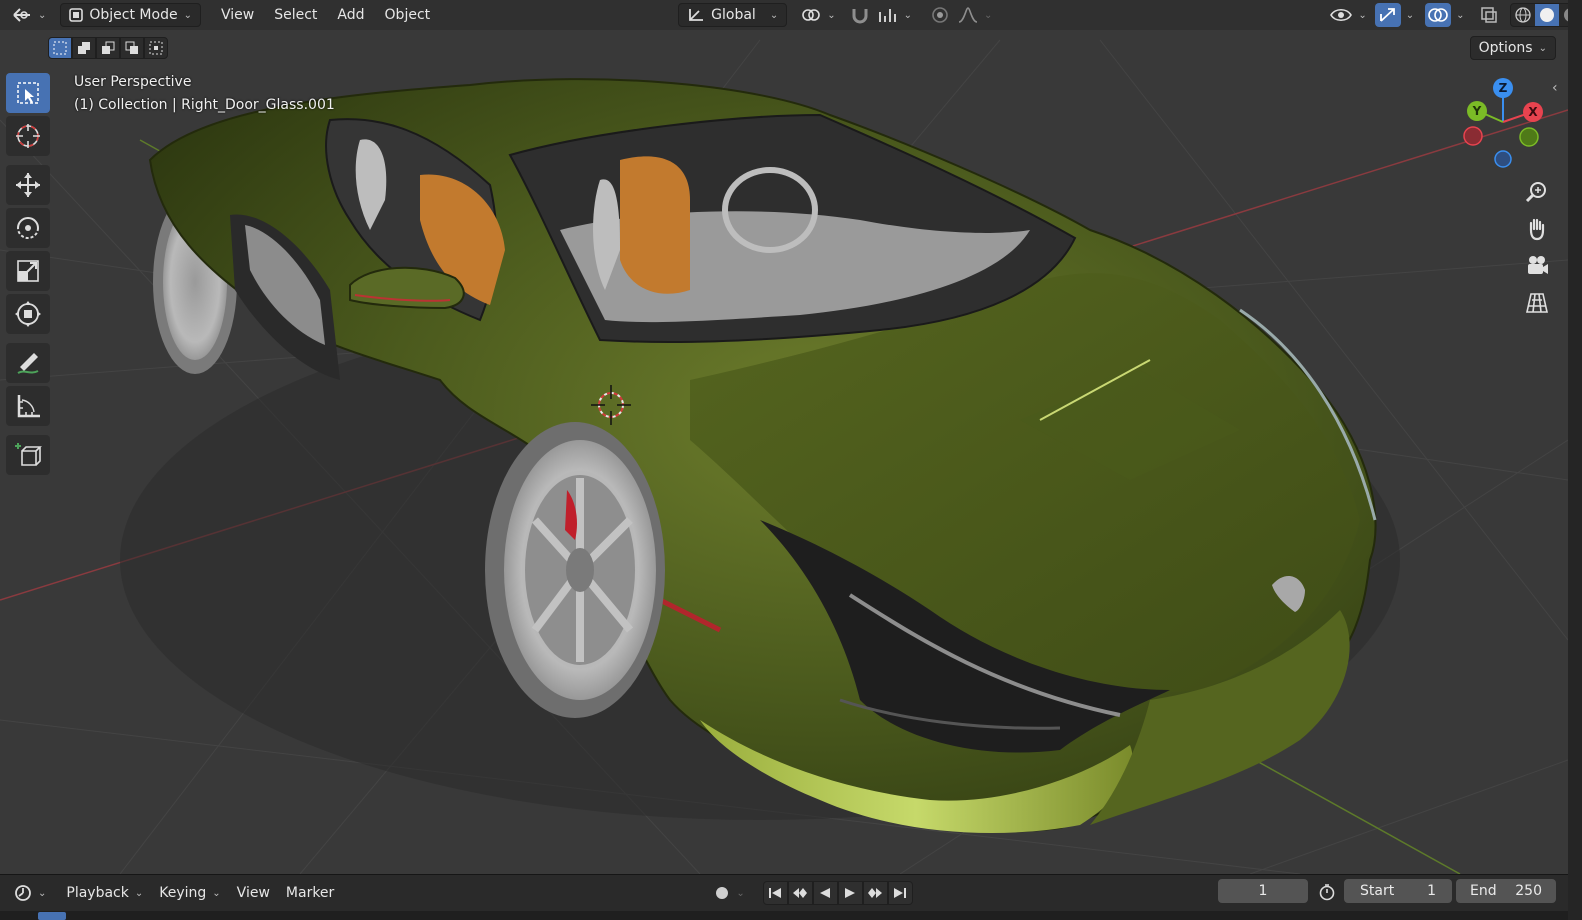  I want to click on snap-target-dropdown: ⌄, so click(895, 15).